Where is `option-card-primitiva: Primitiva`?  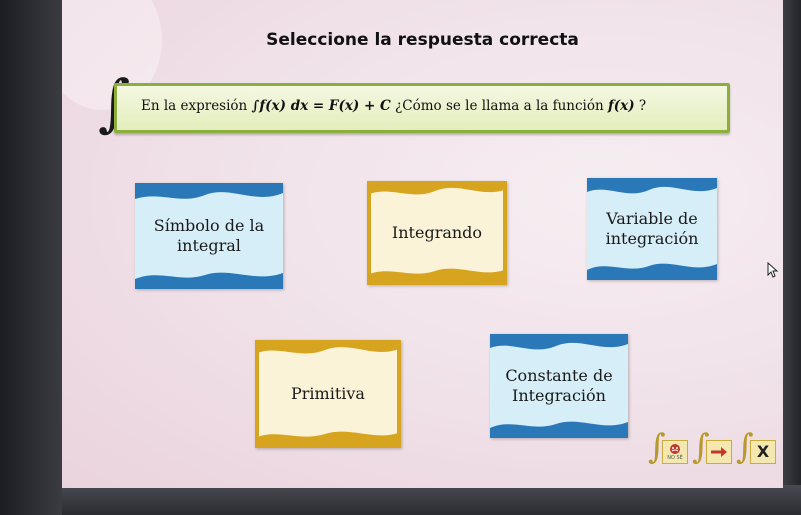 option-card-primitiva: Primitiva is located at coordinates (328, 394).